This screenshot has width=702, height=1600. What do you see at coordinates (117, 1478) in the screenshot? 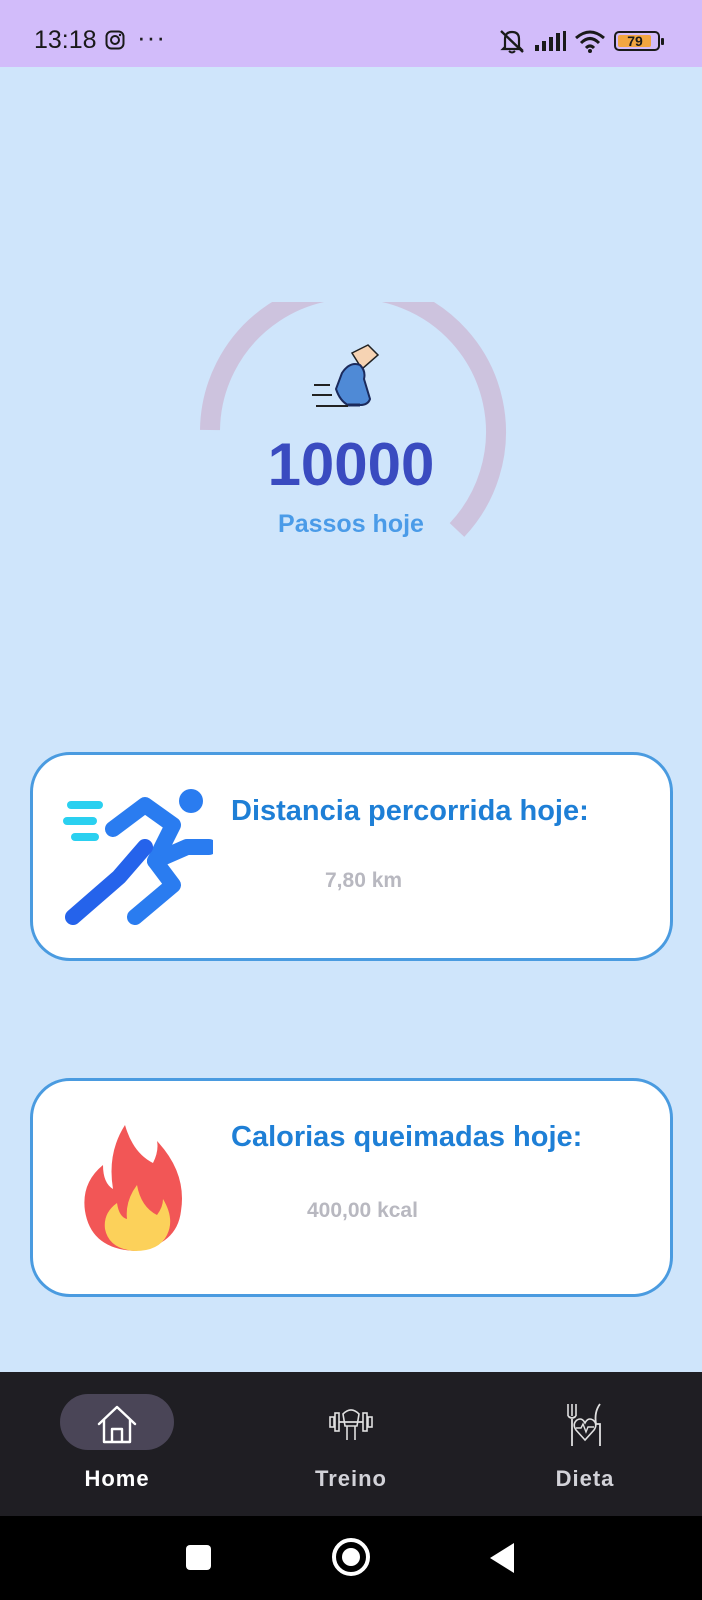
I see `nav-label-home: Home` at bounding box center [117, 1478].